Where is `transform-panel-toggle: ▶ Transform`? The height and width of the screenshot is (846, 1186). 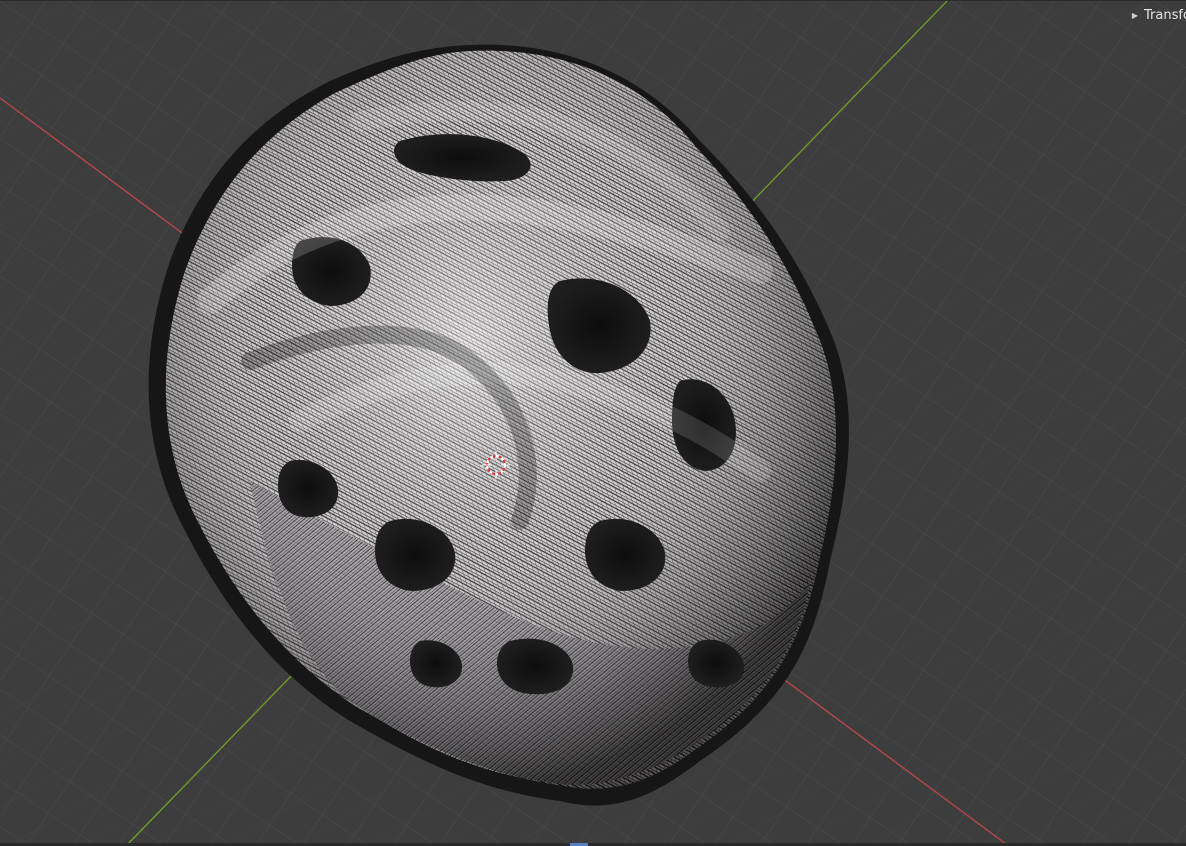 transform-panel-toggle: ▶ Transform is located at coordinates (1155, 15).